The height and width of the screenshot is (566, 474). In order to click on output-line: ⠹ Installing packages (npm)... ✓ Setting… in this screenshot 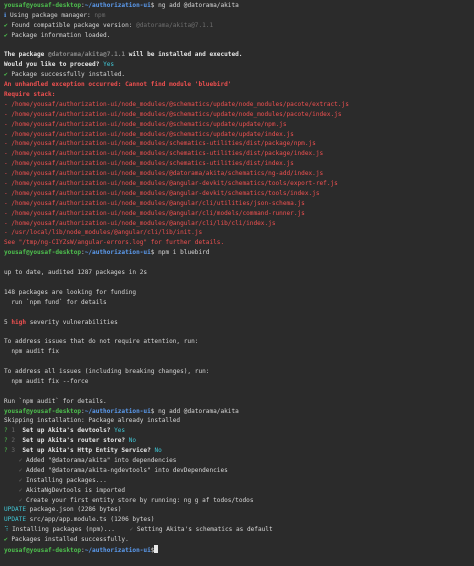, I will do `click(138, 530)`.